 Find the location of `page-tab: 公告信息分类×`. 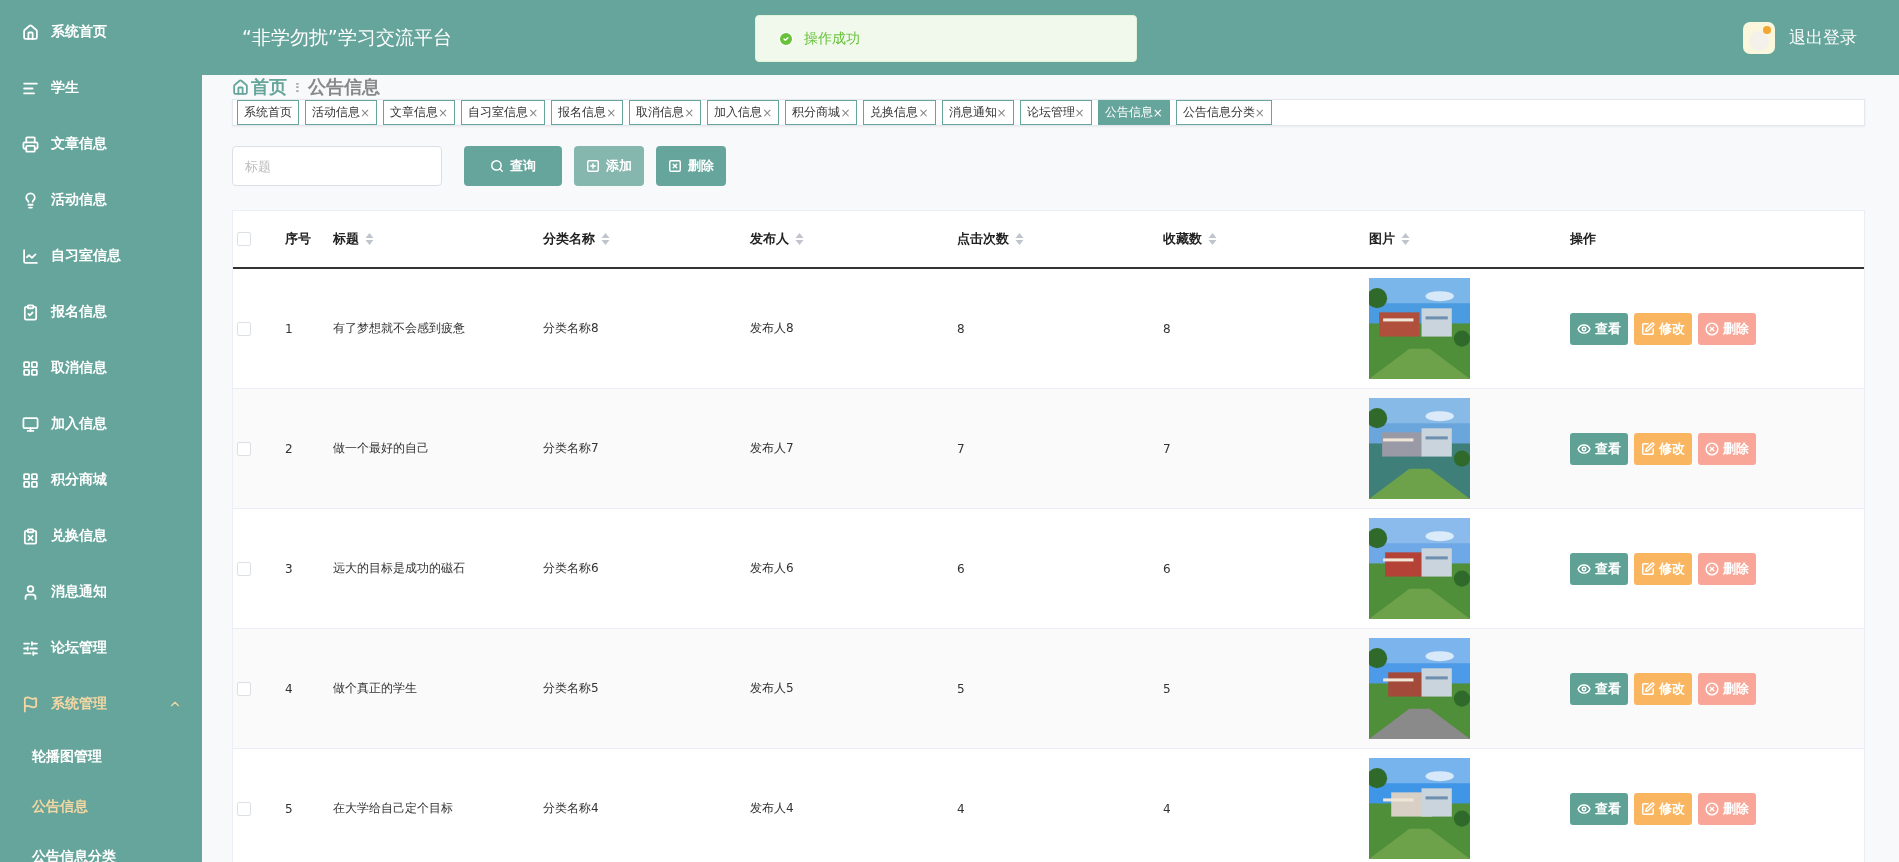

page-tab: 公告信息分类× is located at coordinates (1223, 112).